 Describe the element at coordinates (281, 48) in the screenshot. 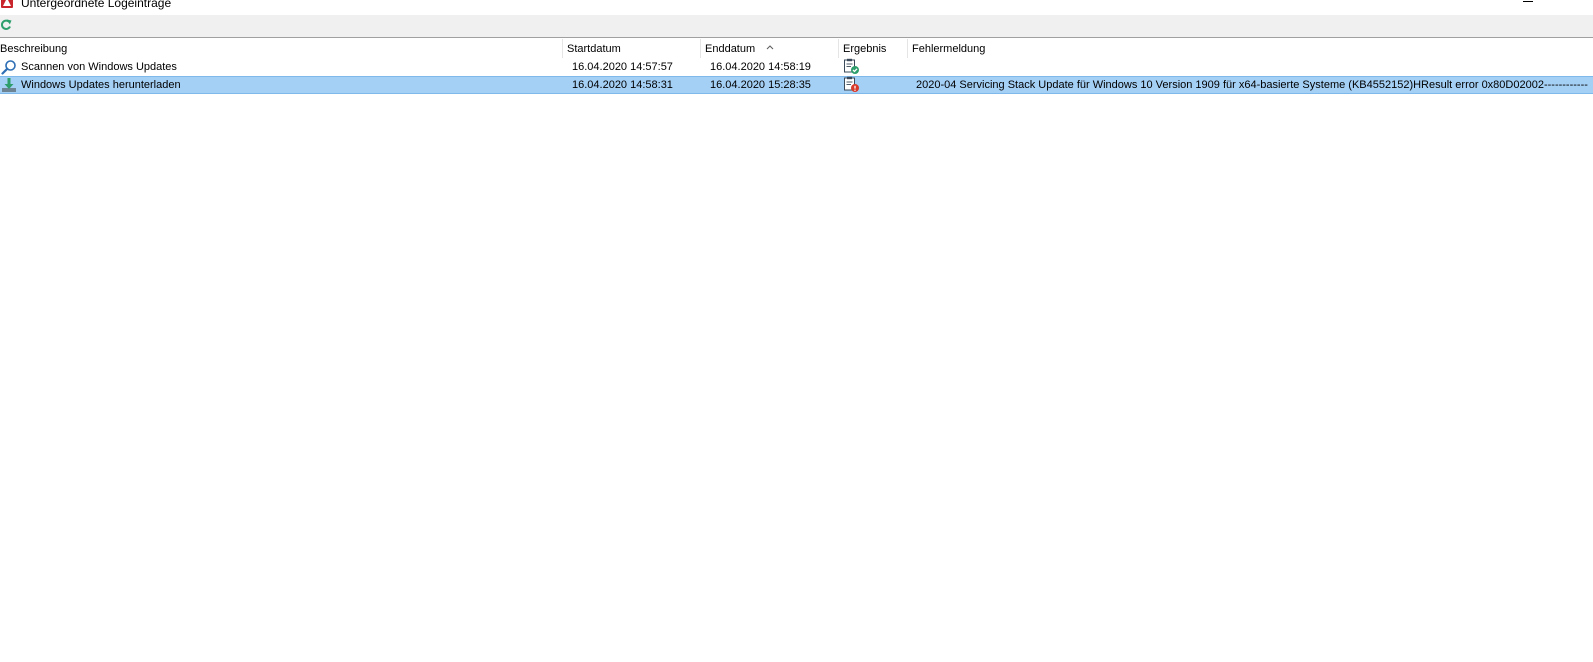

I see `column-header-beschreibung: Beschreibung` at that location.